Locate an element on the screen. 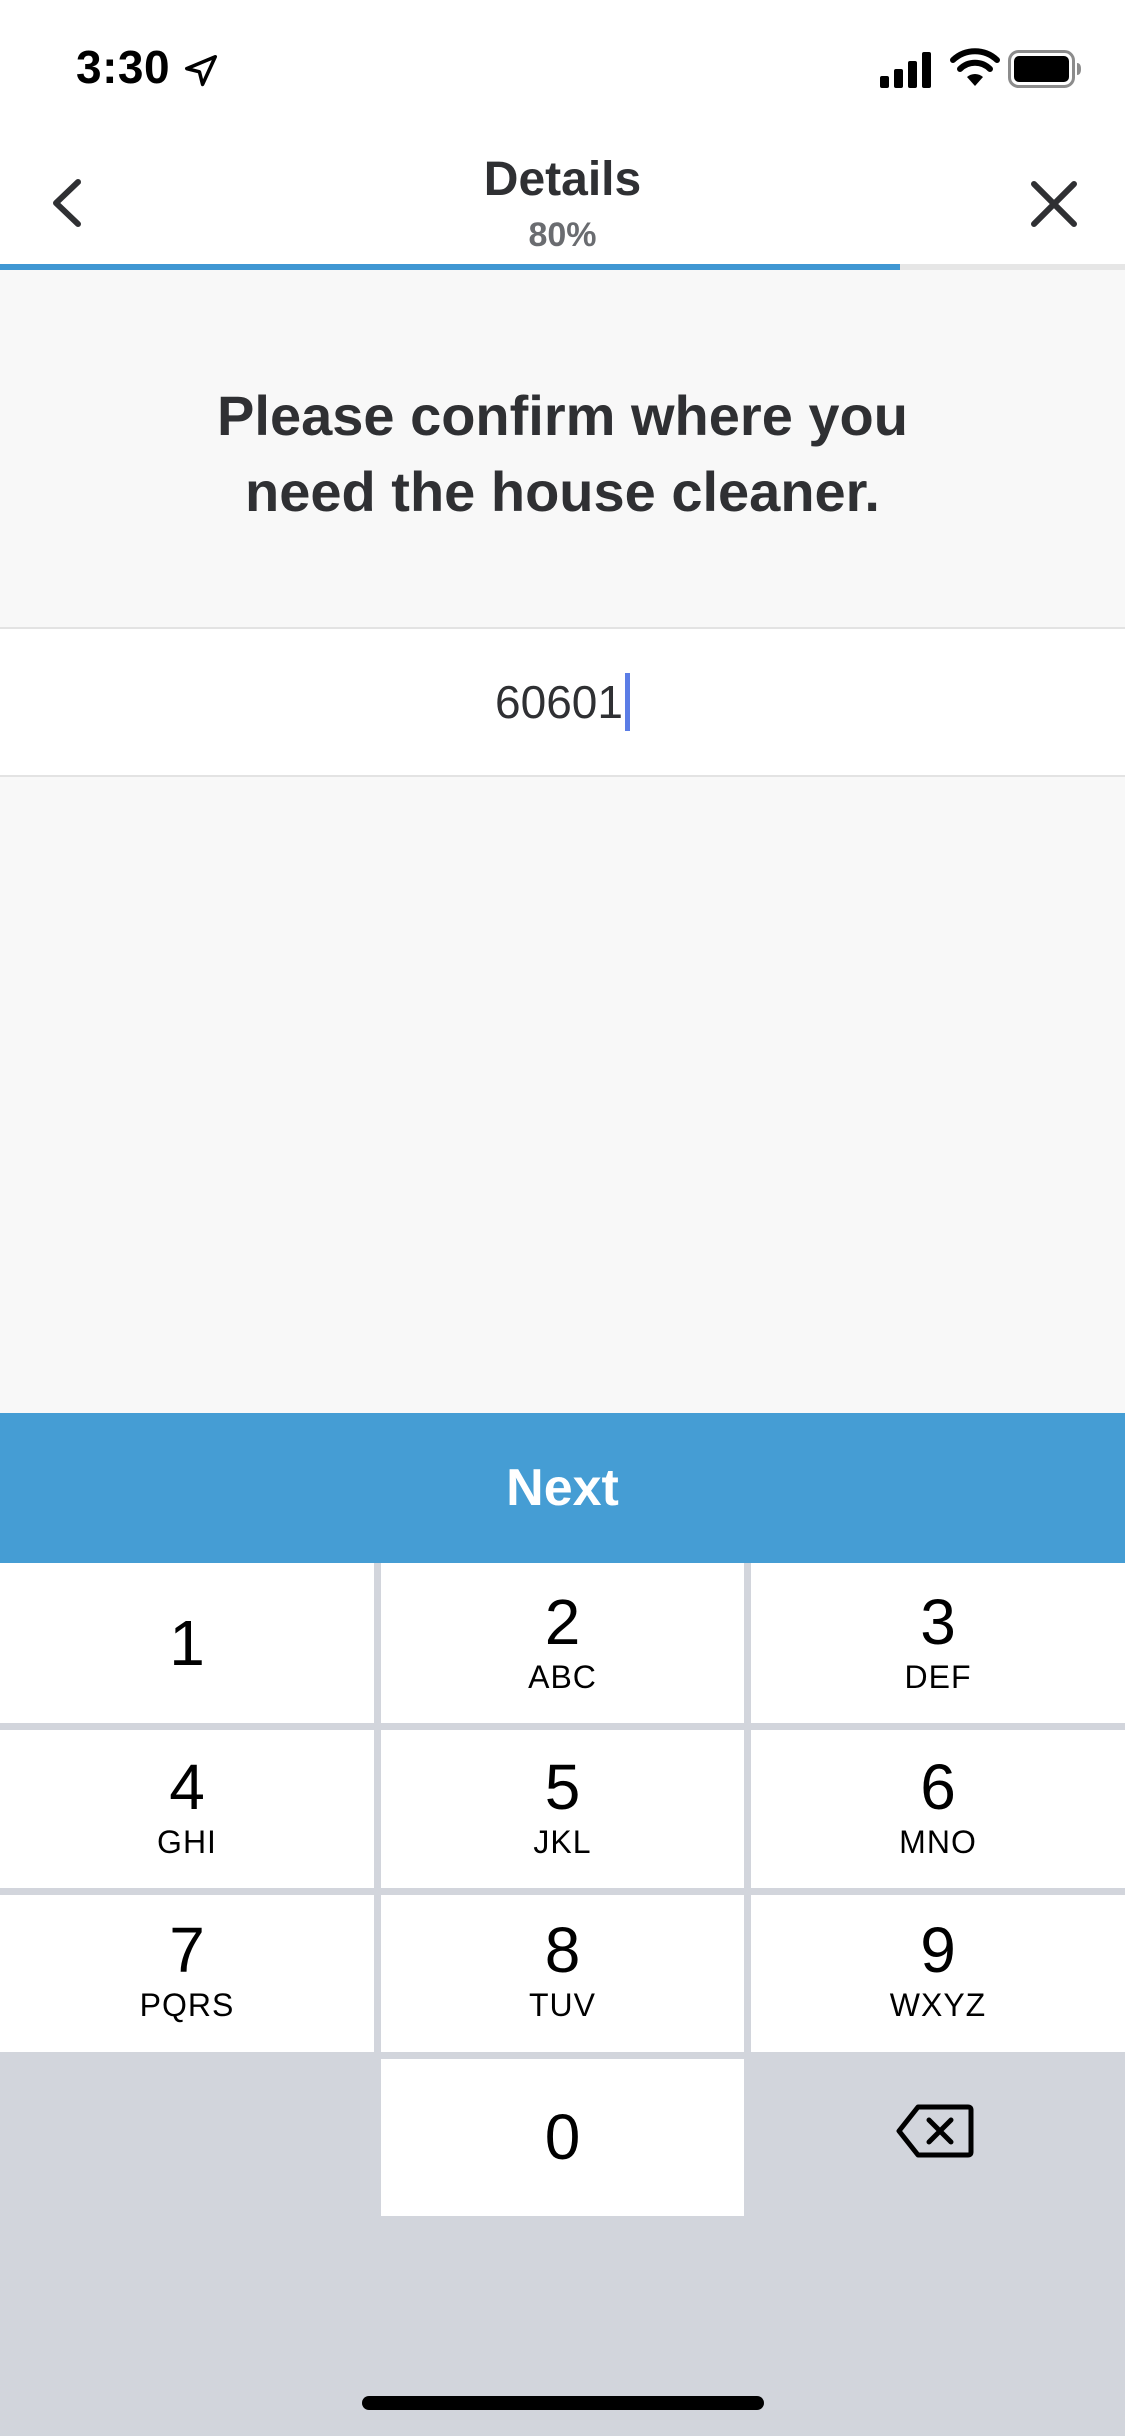 Image resolution: width=1125 pixels, height=2436 pixels. key-0-digit: 0 is located at coordinates (562, 2137).